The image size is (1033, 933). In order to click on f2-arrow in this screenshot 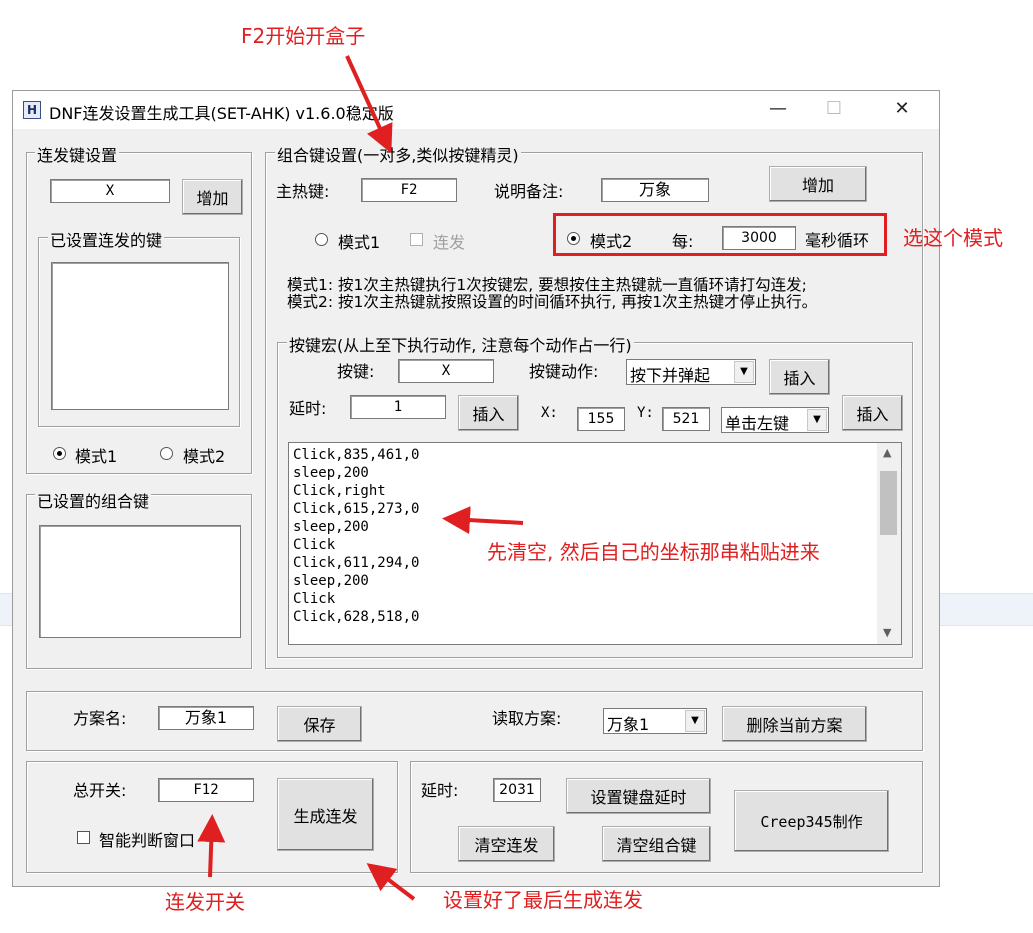, I will do `click(369, 104)`.